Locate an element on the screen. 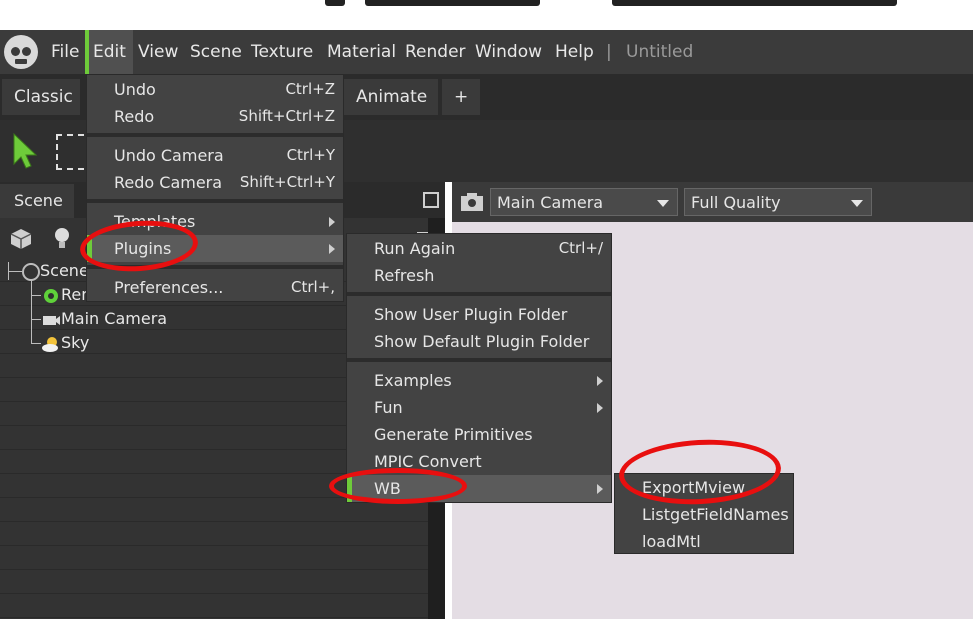 This screenshot has height=619, width=973. tree-item-main-camera: Main Camera is located at coordinates (104, 319).